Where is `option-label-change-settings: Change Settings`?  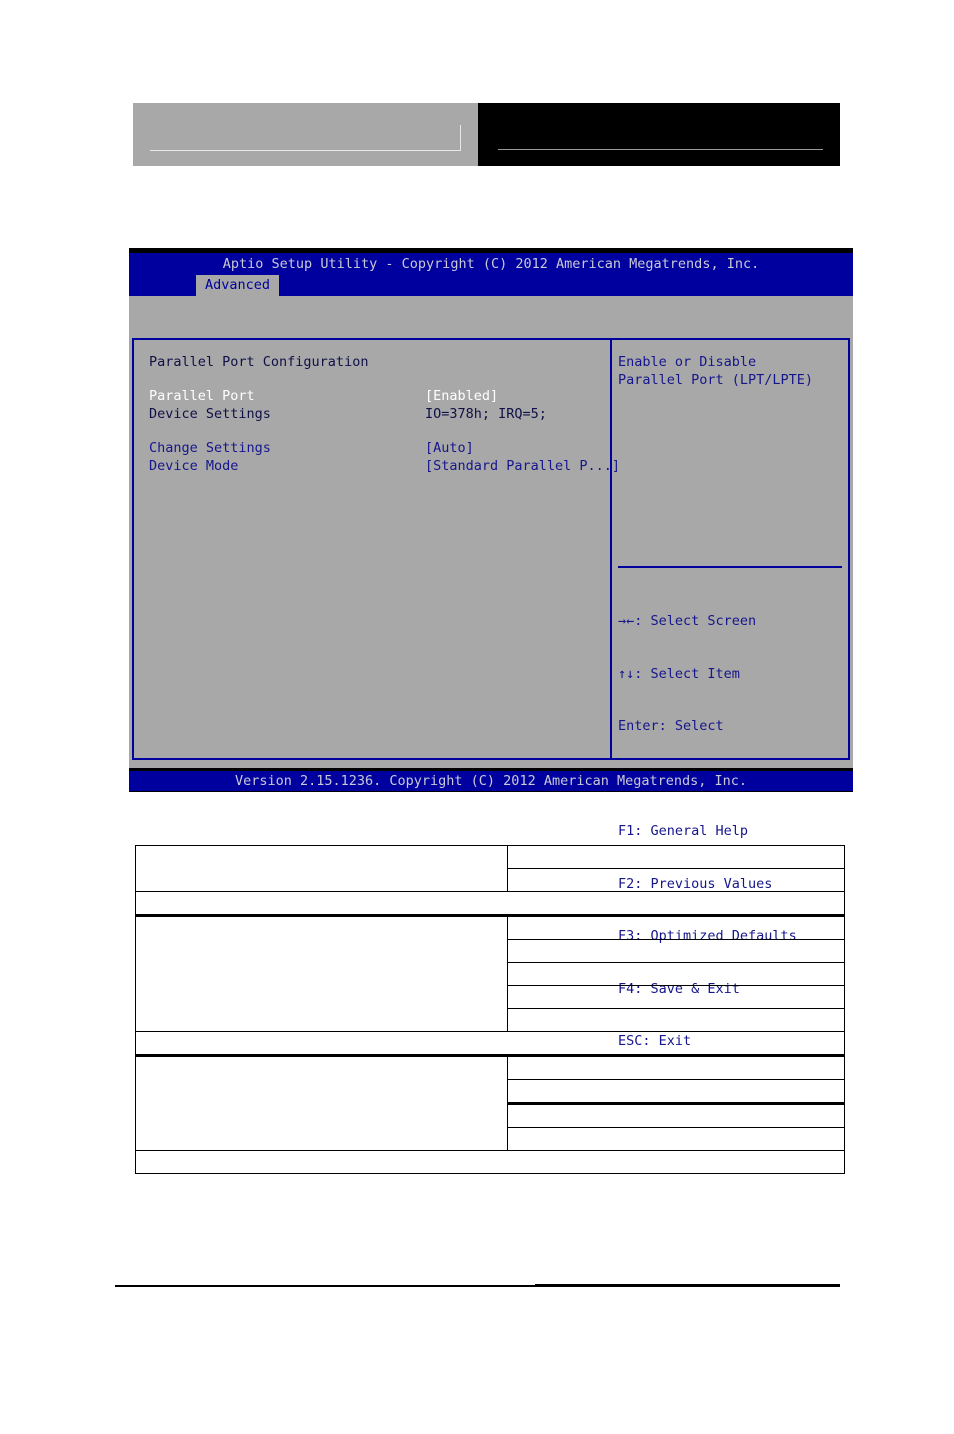
option-label-change-settings: Change Settings is located at coordinates (210, 448).